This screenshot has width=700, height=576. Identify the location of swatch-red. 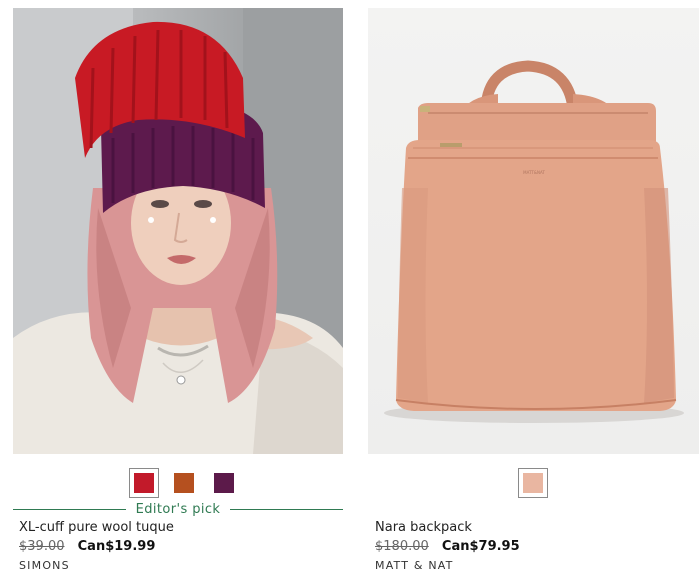
(144, 483).